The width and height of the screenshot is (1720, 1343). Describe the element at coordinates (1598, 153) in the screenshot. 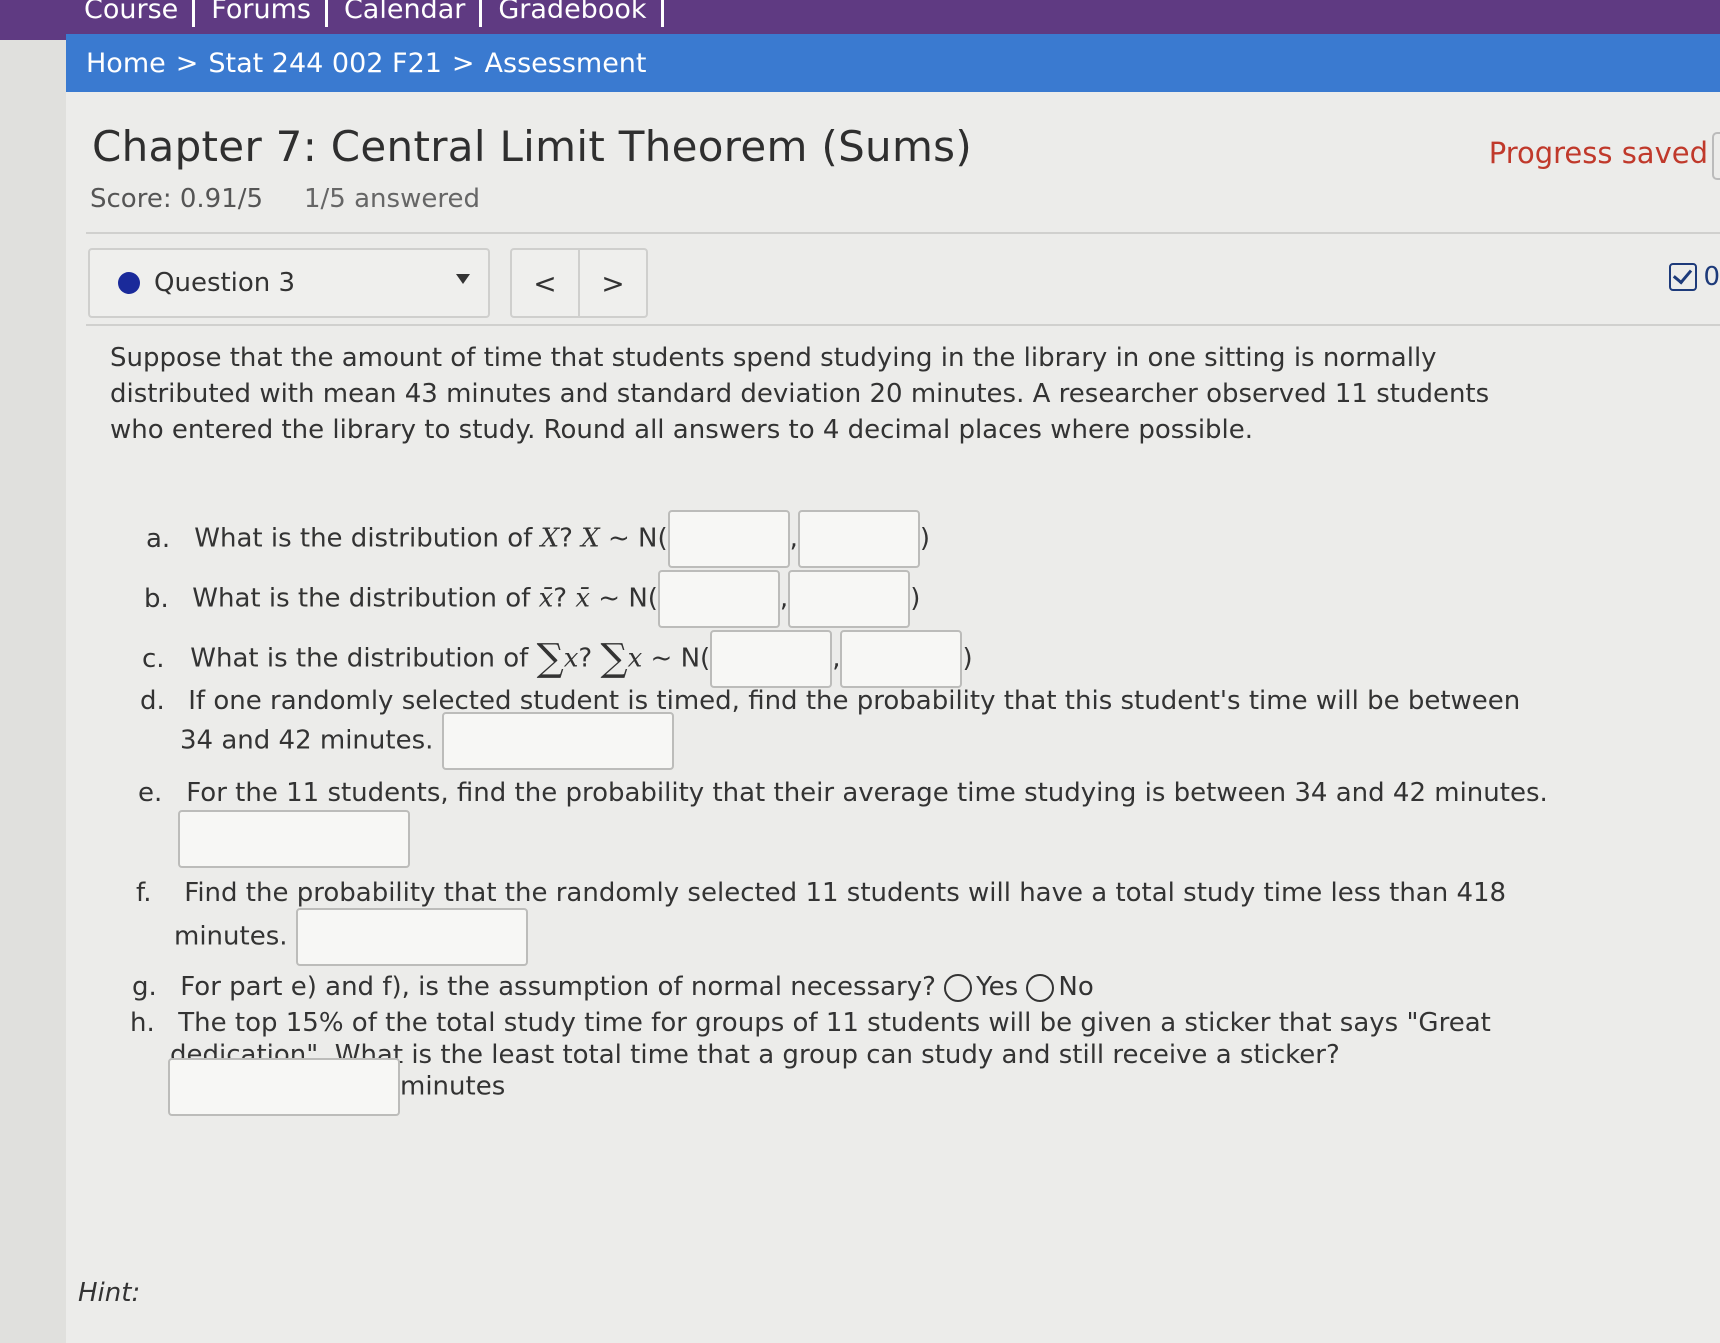

I see `progress-status: Progress saved` at that location.